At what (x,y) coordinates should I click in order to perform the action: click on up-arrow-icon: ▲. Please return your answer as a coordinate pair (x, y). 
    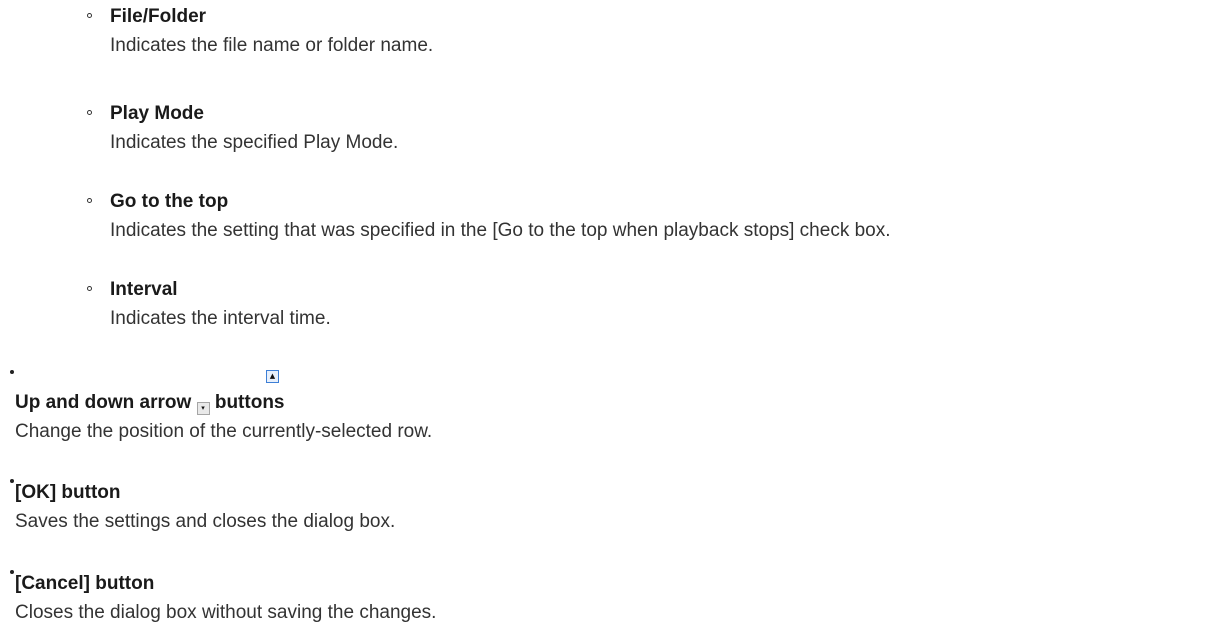
    Looking at the image, I should click on (272, 376).